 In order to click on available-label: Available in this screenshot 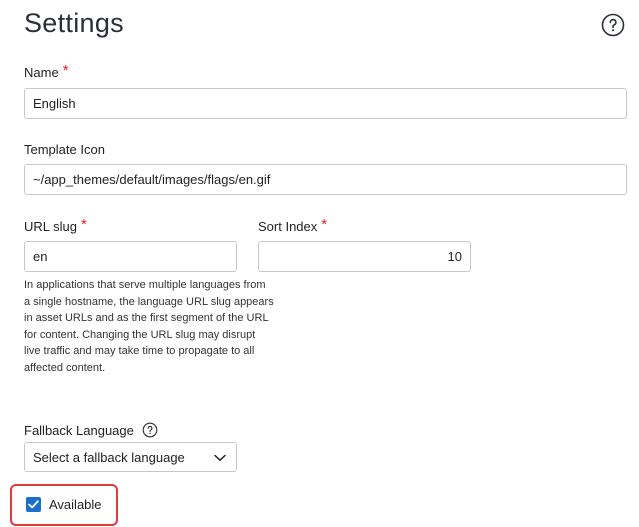, I will do `click(75, 504)`.